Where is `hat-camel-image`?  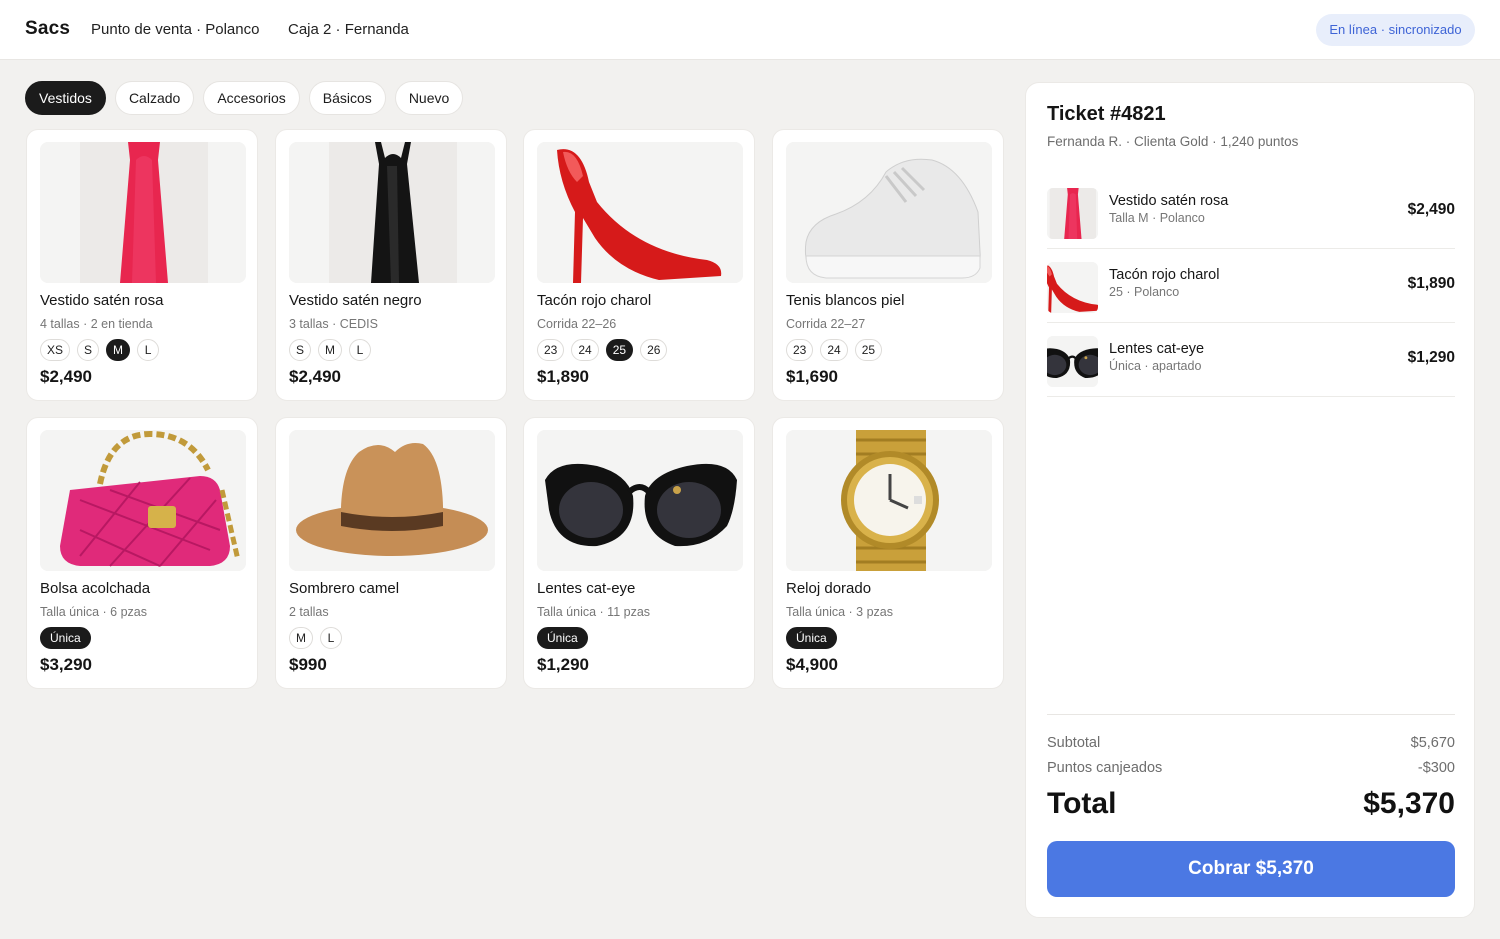
hat-camel-image is located at coordinates (392, 500).